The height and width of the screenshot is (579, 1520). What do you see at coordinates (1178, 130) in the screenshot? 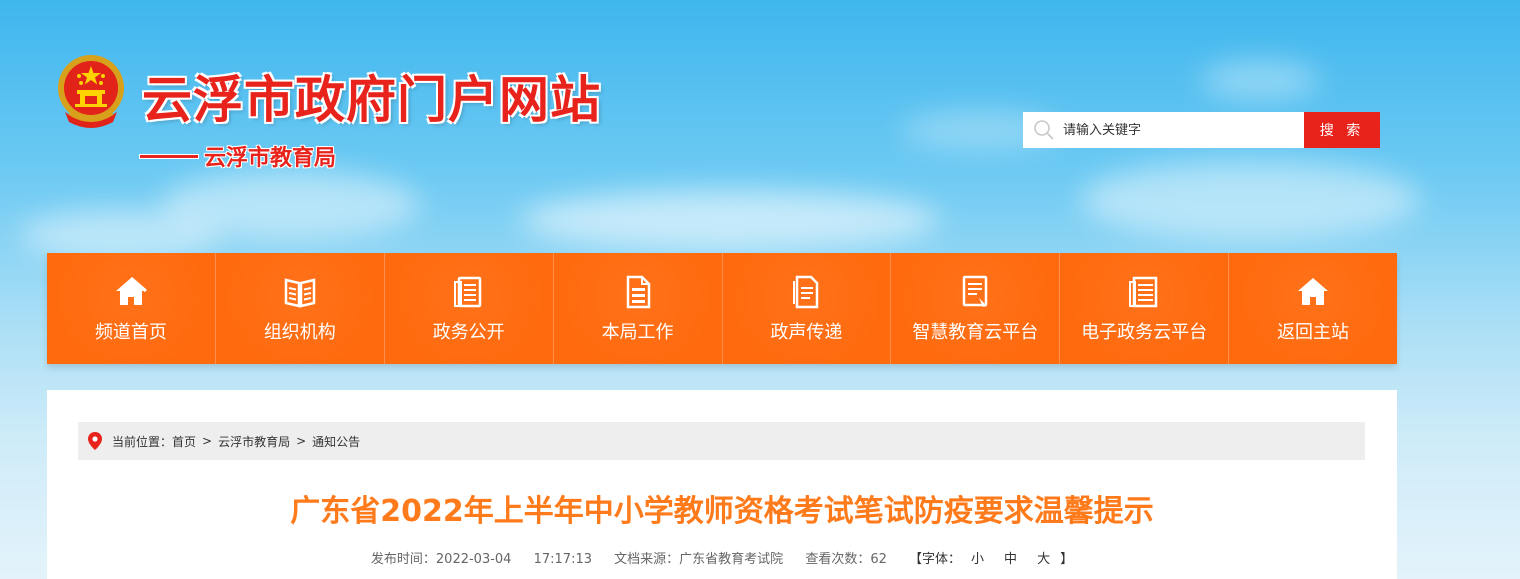
I see `search-input` at bounding box center [1178, 130].